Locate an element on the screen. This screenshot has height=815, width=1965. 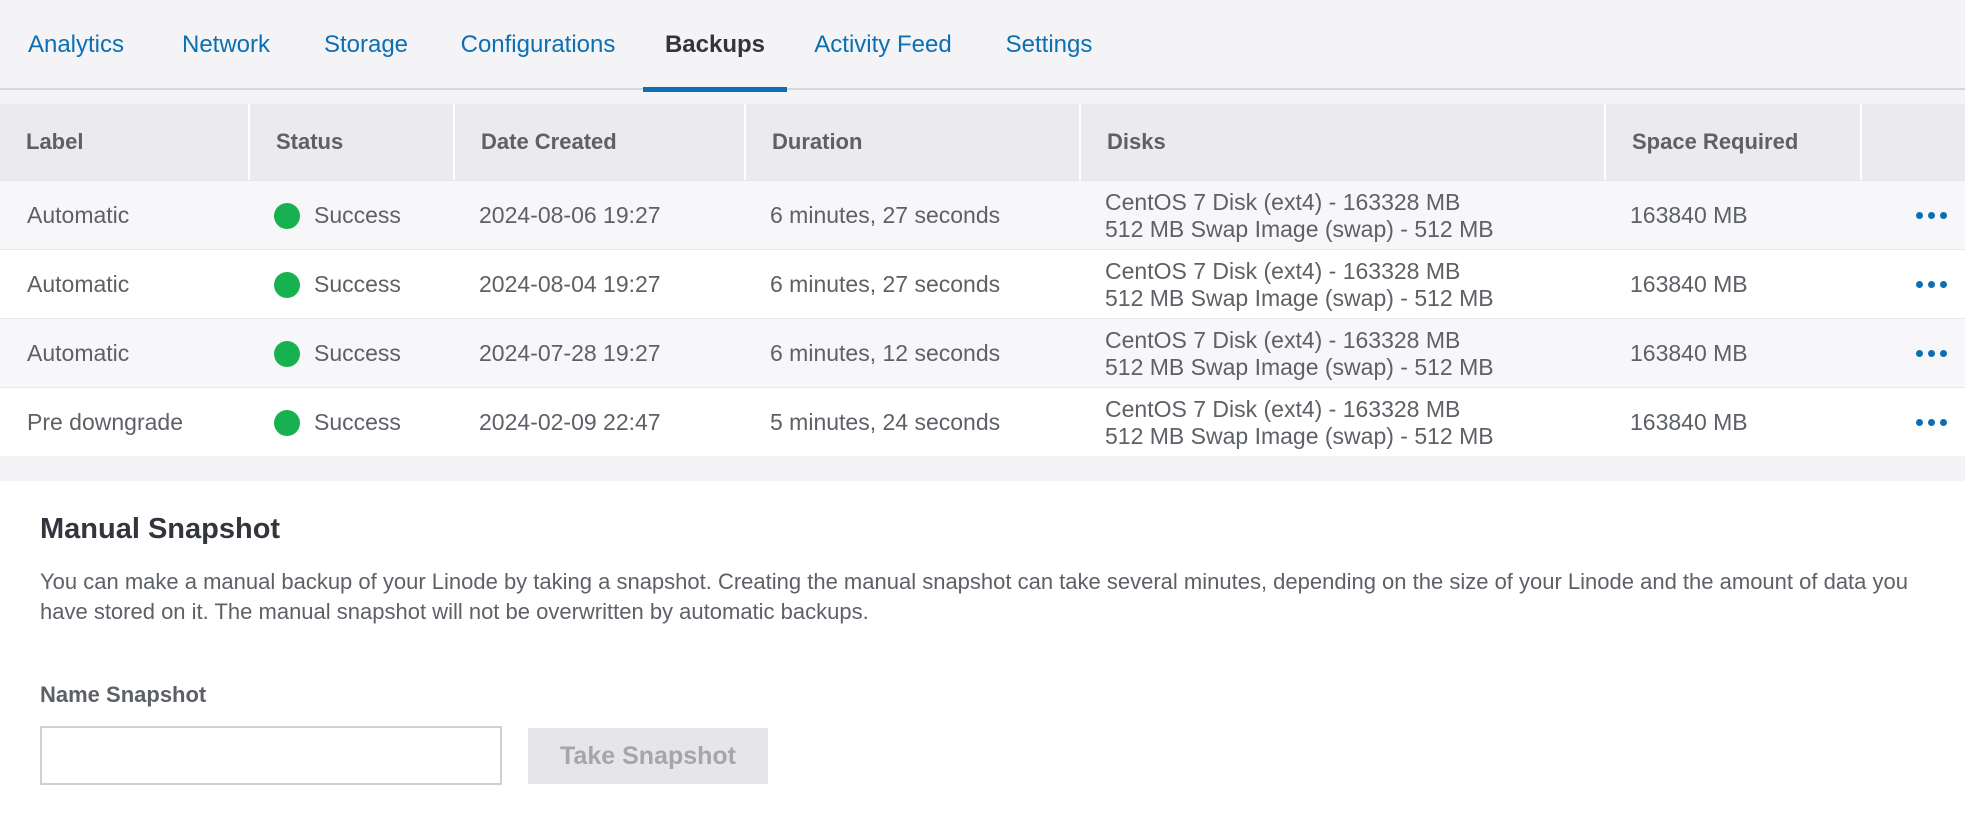
backup-duration: 5 minutes, 24 seconds is located at coordinates (885, 422).